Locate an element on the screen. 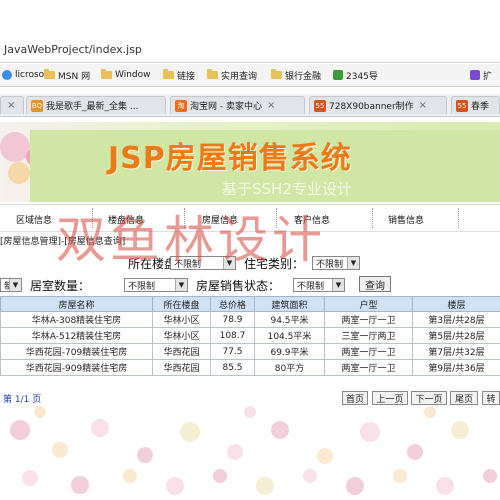 The image size is (500, 500). tab-item: 55 春季 is located at coordinates (475, 105).